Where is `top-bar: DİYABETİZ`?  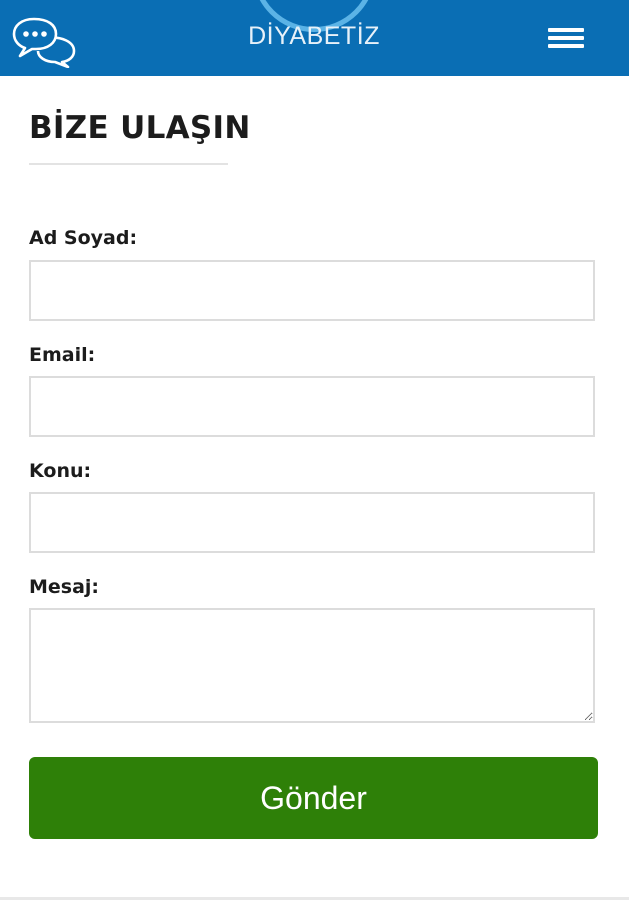 top-bar: DİYABETİZ is located at coordinates (314, 38).